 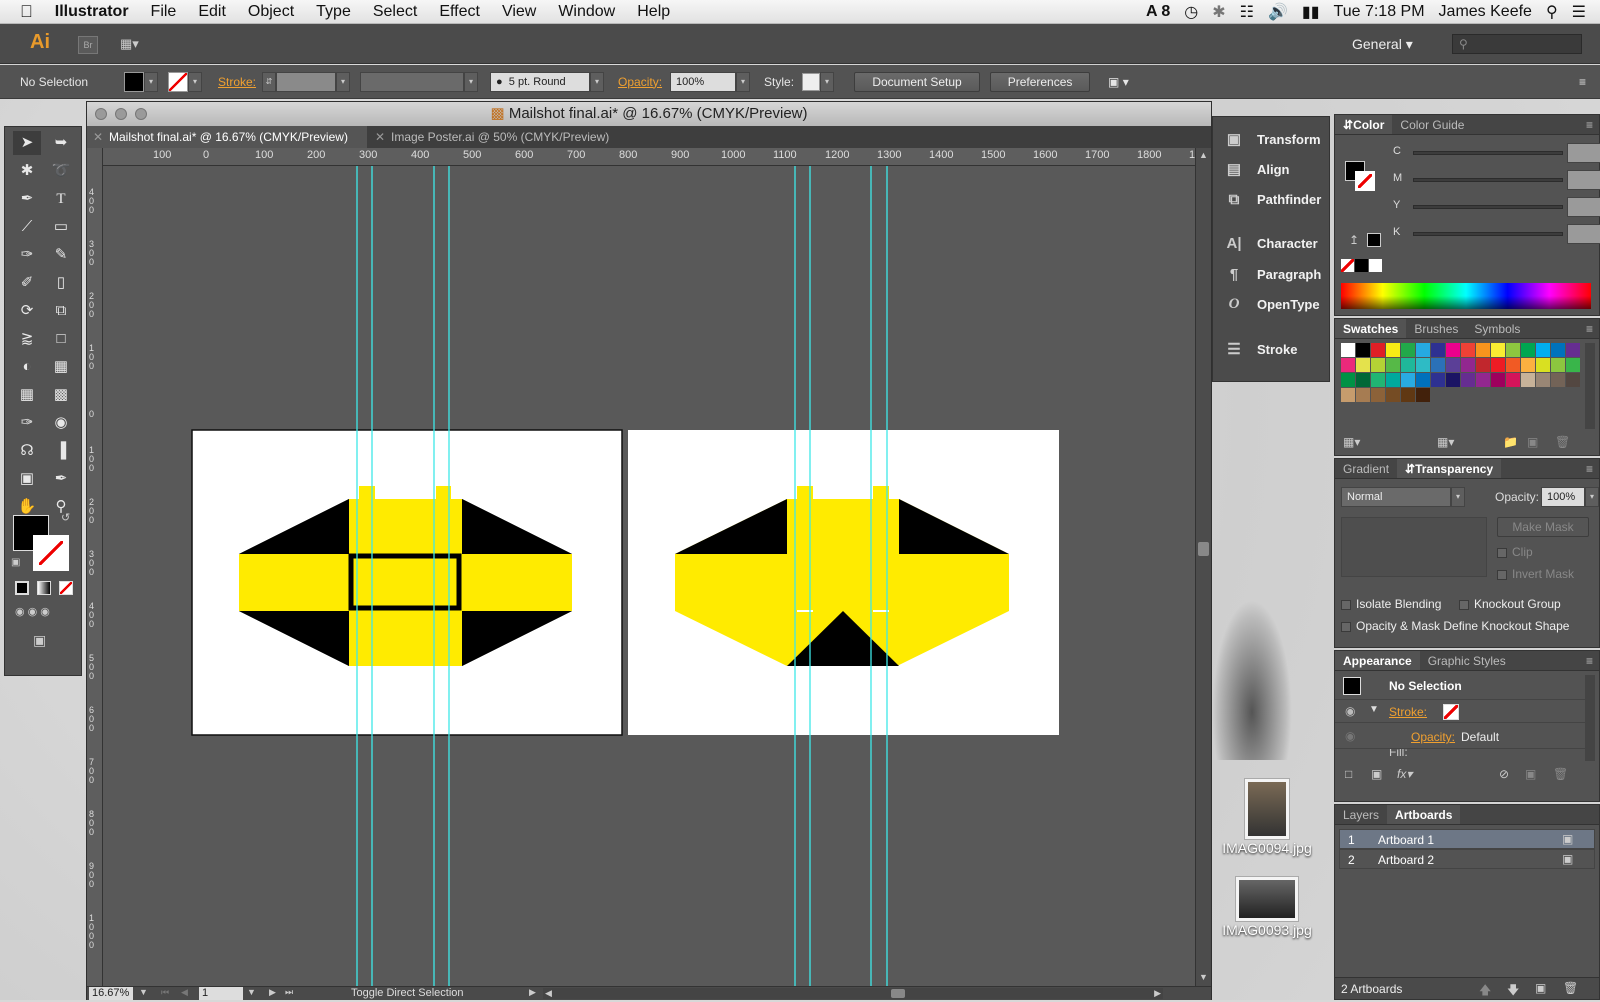 What do you see at coordinates (1272, 349) in the screenshot?
I see `stroke-panel-button: ☰ Stroke` at bounding box center [1272, 349].